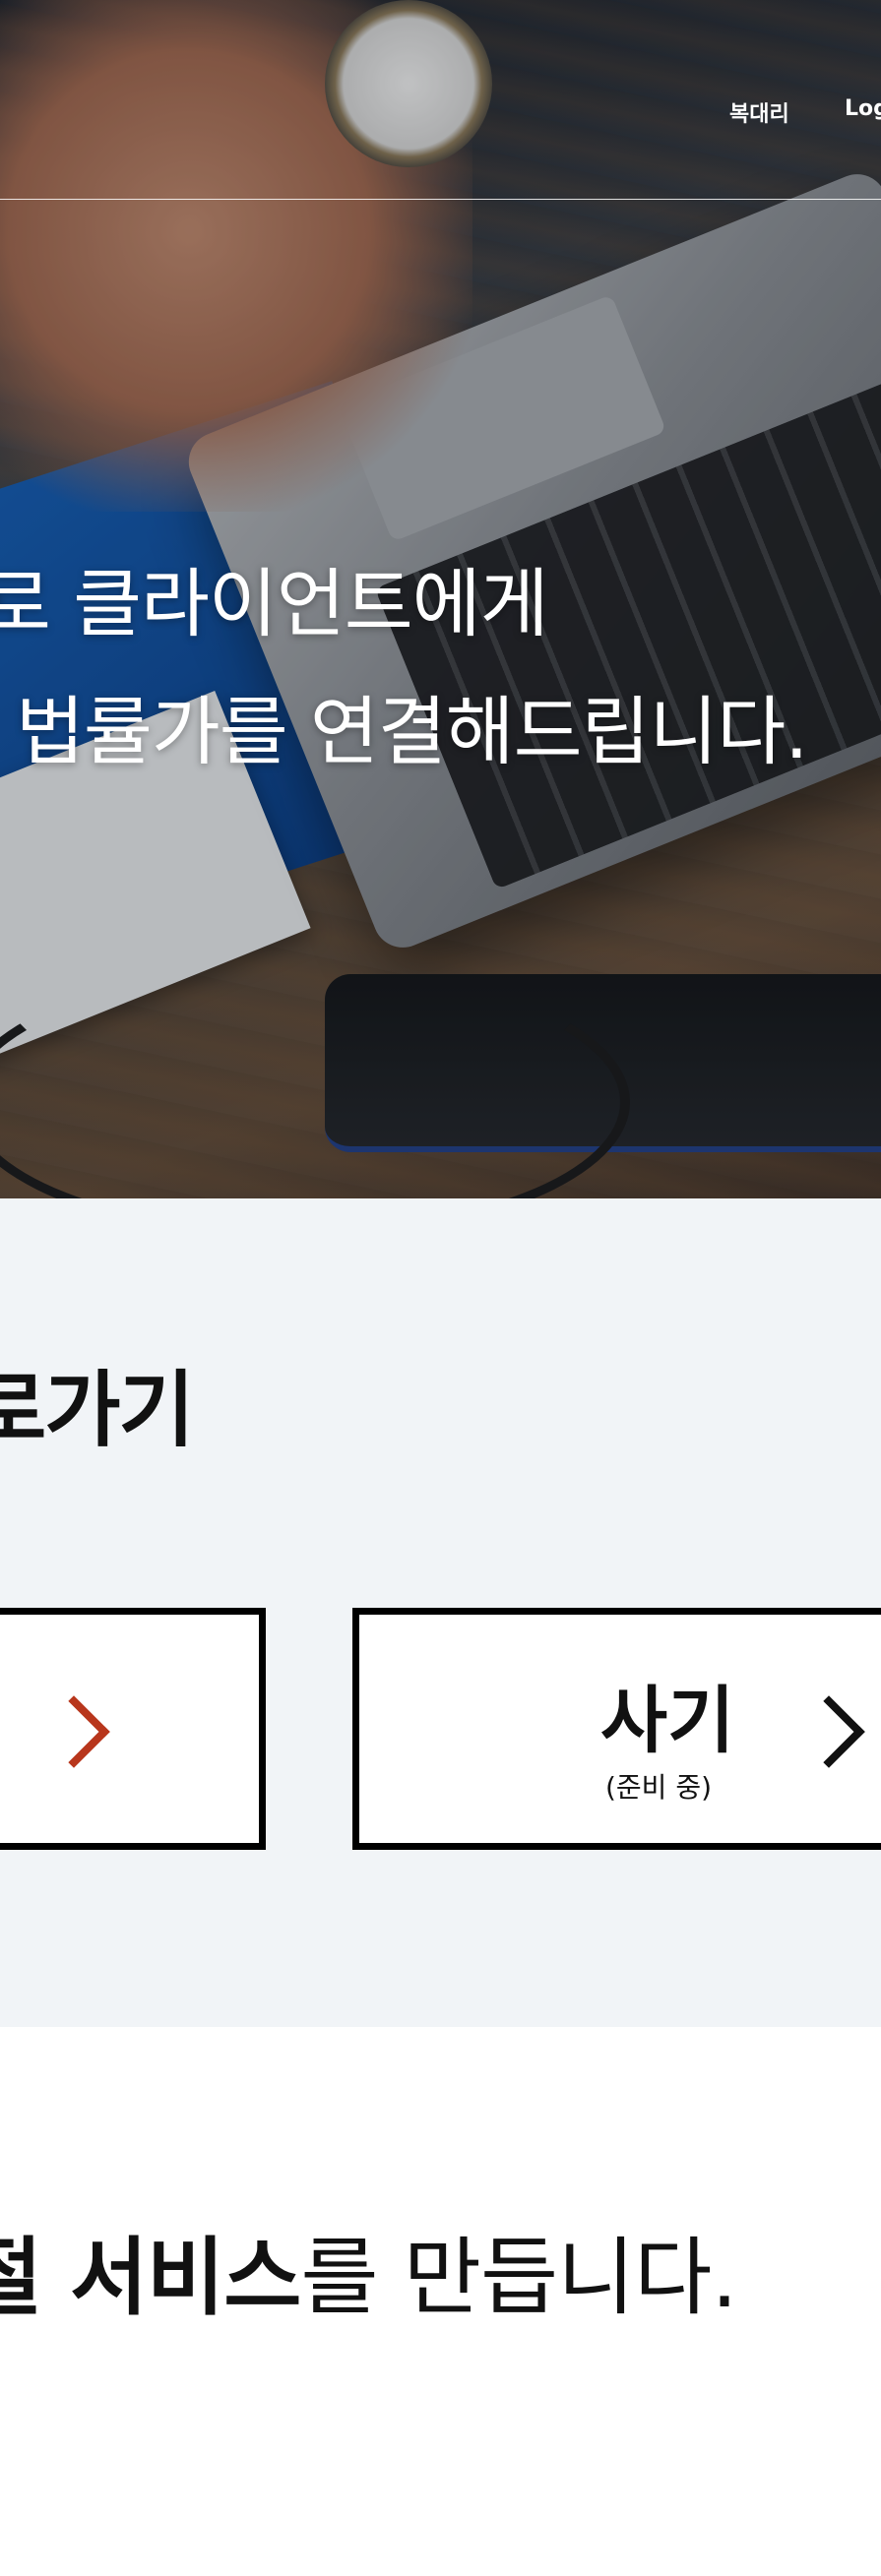 The height and width of the screenshot is (2576, 881). I want to click on service-headline-bold: 절 서비스, so click(150, 2278).